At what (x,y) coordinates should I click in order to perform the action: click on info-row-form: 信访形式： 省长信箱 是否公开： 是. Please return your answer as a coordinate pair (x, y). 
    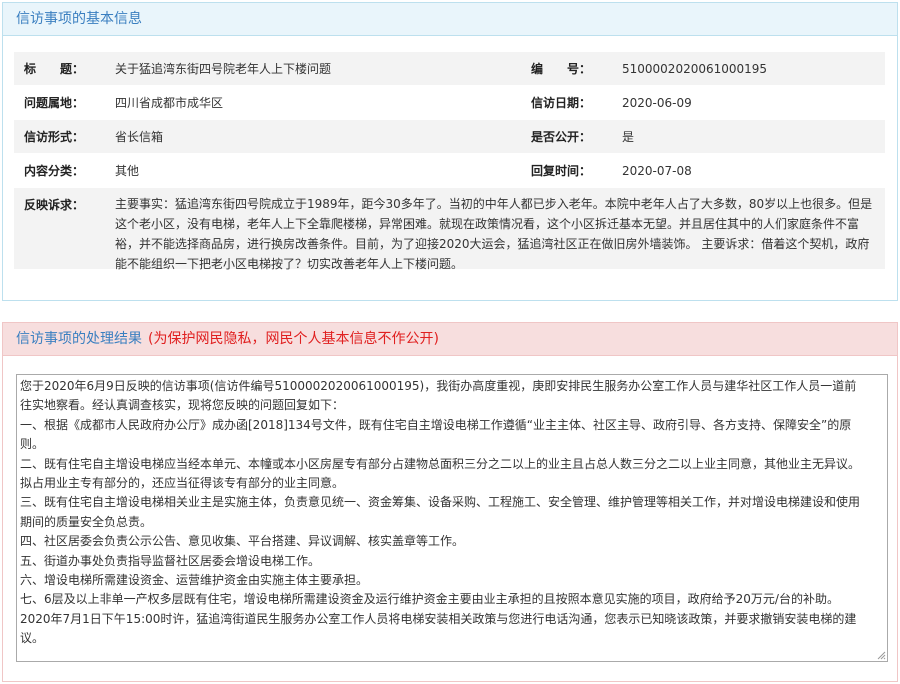
    Looking at the image, I should click on (449, 137).